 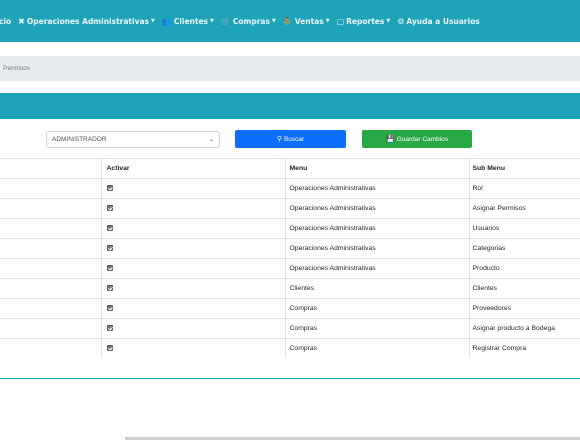 I want to click on breadcrumb-current: Permisos, so click(x=17, y=68).